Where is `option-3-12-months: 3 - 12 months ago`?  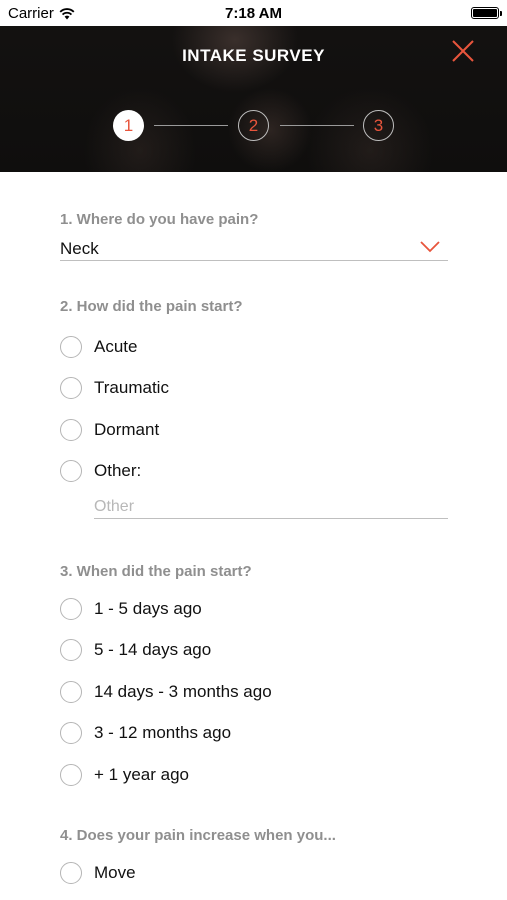 option-3-12-months: 3 - 12 months ago is located at coordinates (145, 733).